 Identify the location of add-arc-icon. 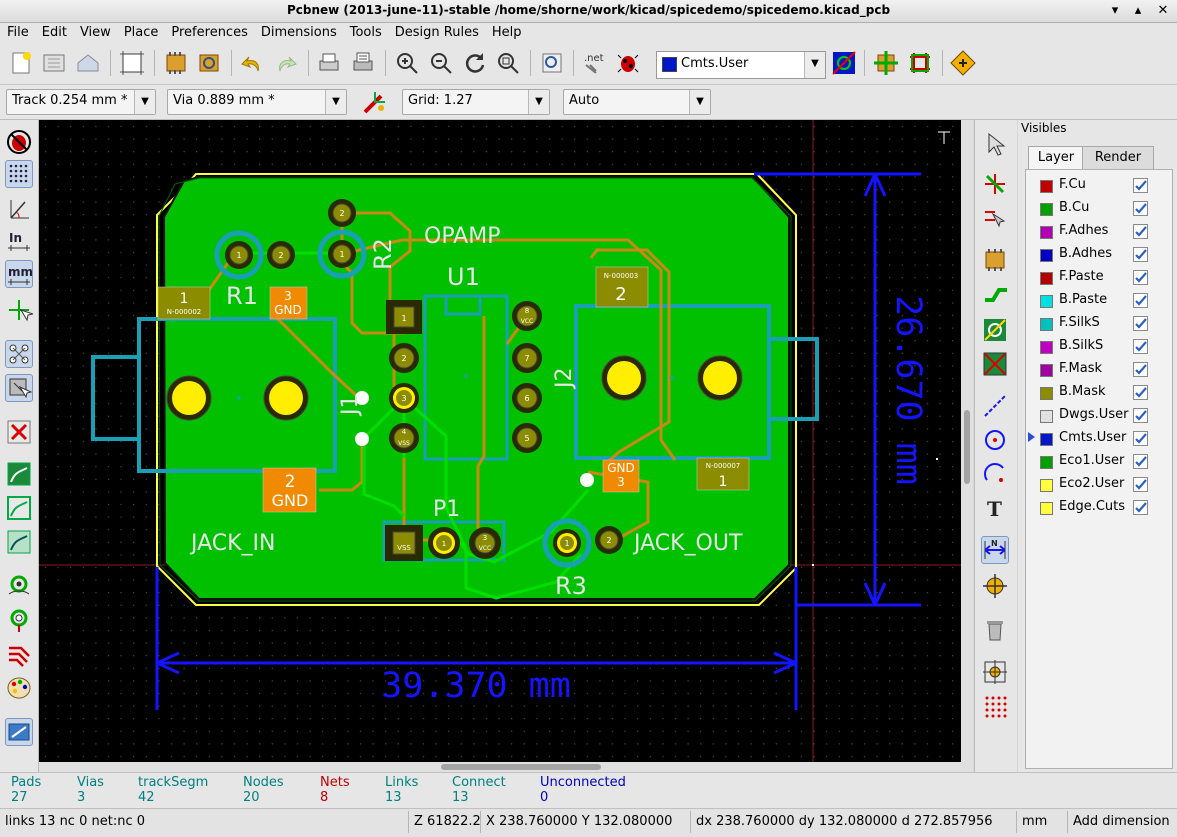
(995, 474).